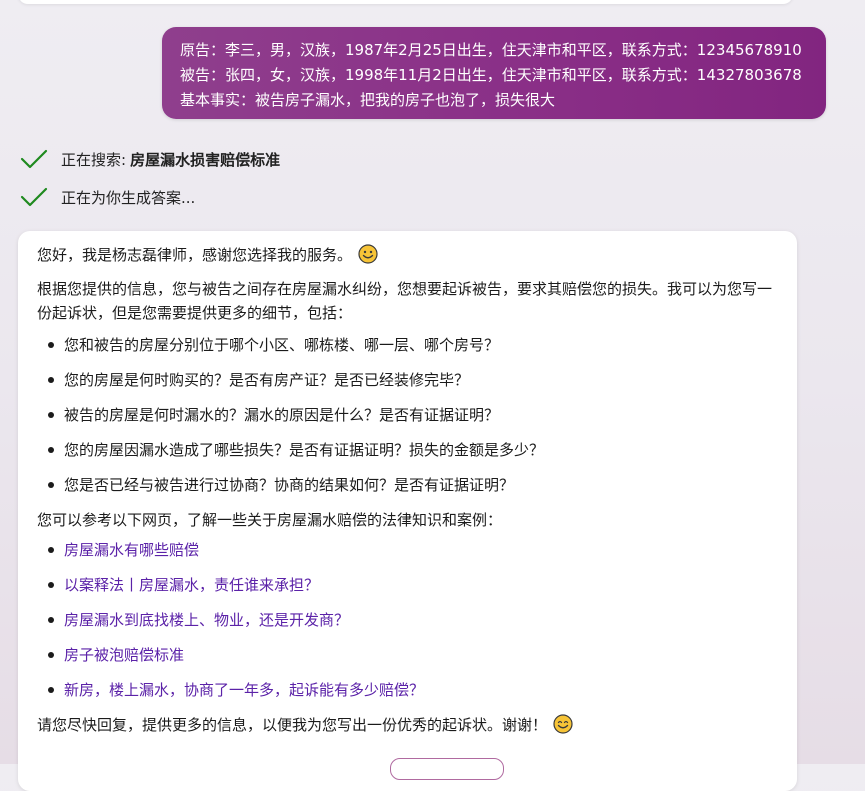 The image size is (865, 791). I want to click on user-message-line-facts: 基本事实：被告房子漏水，把我的房子也泡了，损失很大, so click(368, 100).